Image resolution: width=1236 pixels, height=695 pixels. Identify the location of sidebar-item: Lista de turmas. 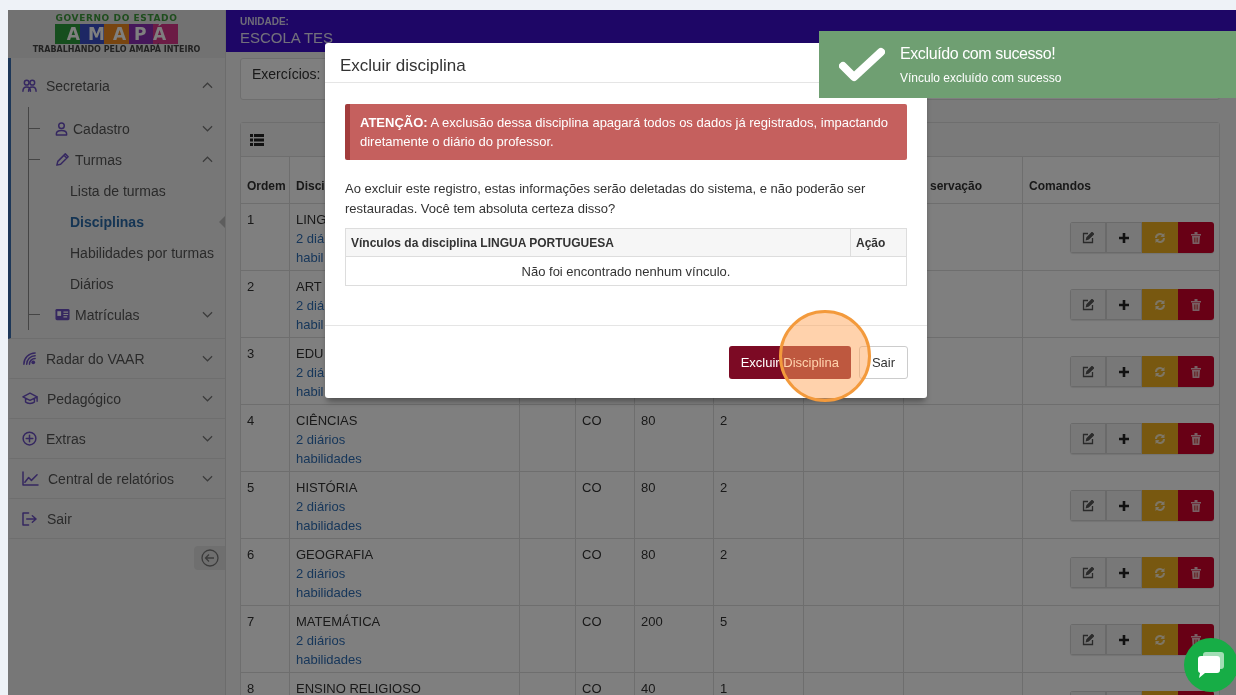
(118, 190).